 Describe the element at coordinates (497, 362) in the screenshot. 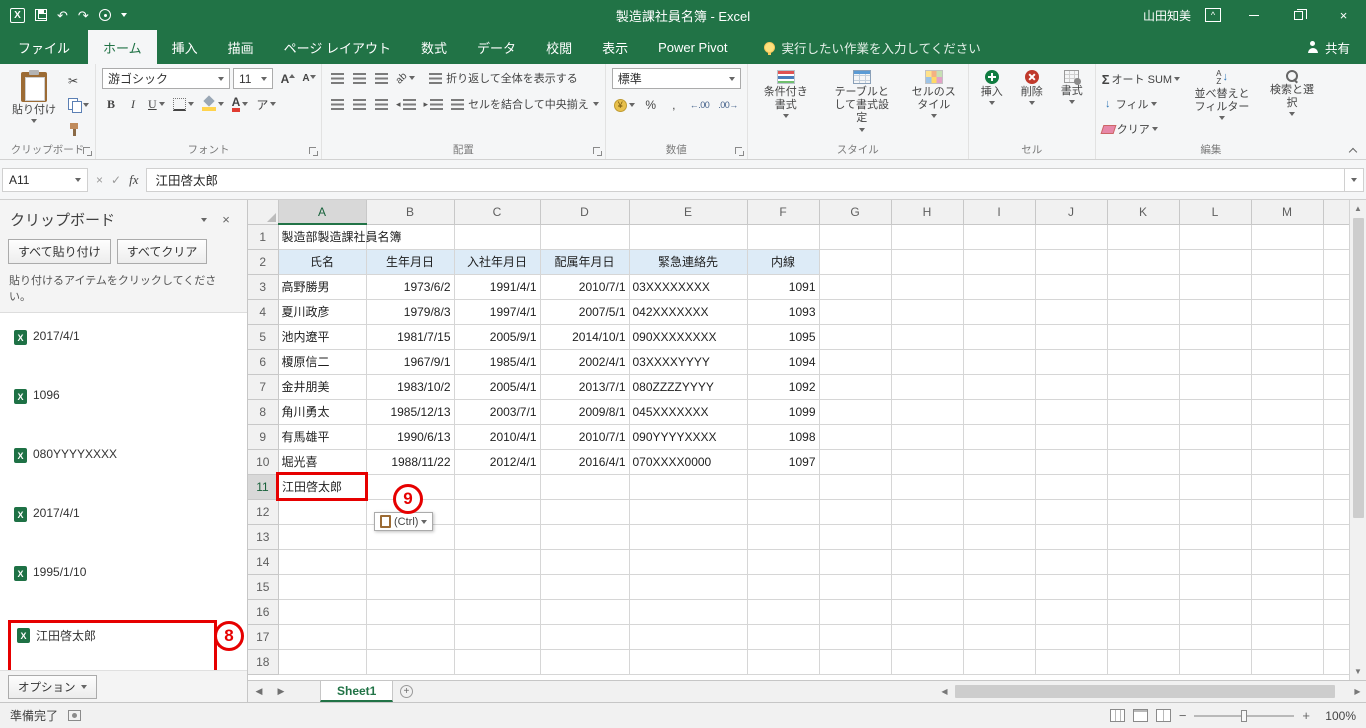

I see `data-cell: 1985/4/1` at that location.